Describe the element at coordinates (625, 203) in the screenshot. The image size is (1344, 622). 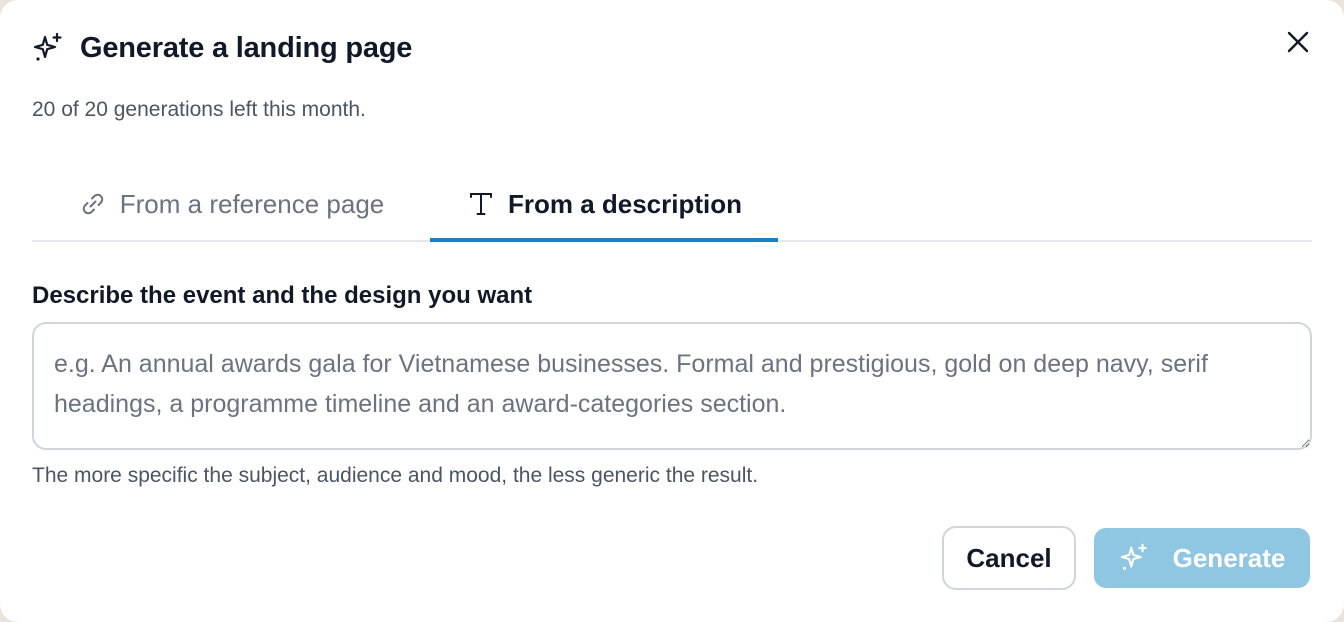
I see `tab-label: From a description` at that location.